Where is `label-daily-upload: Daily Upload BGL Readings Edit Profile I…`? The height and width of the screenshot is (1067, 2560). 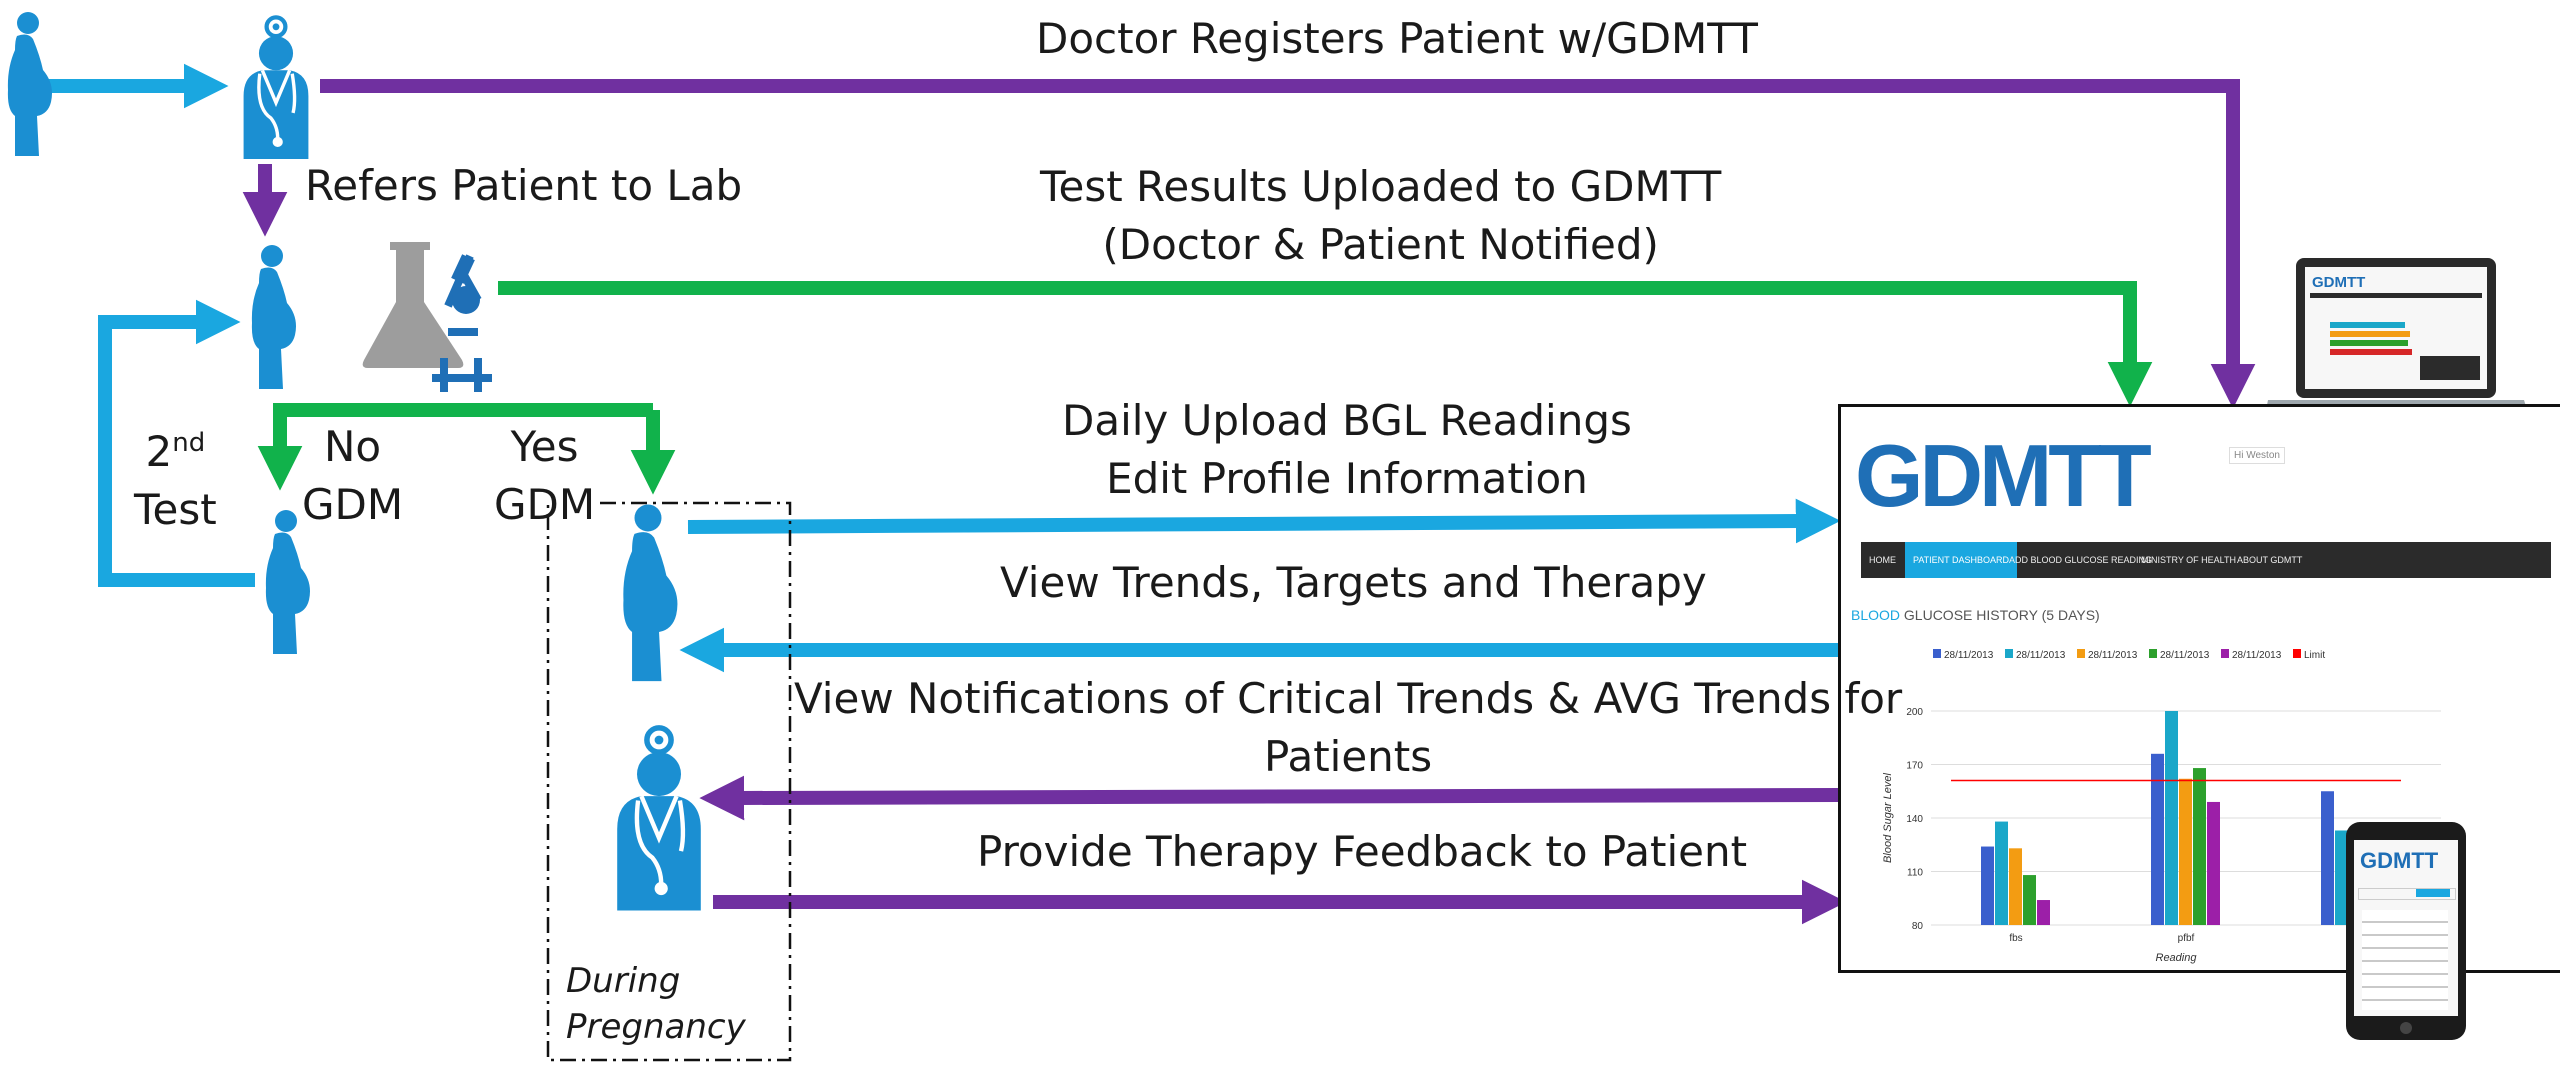
label-daily-upload: Daily Upload BGL Readings Edit Profile I… is located at coordinates (1347, 450).